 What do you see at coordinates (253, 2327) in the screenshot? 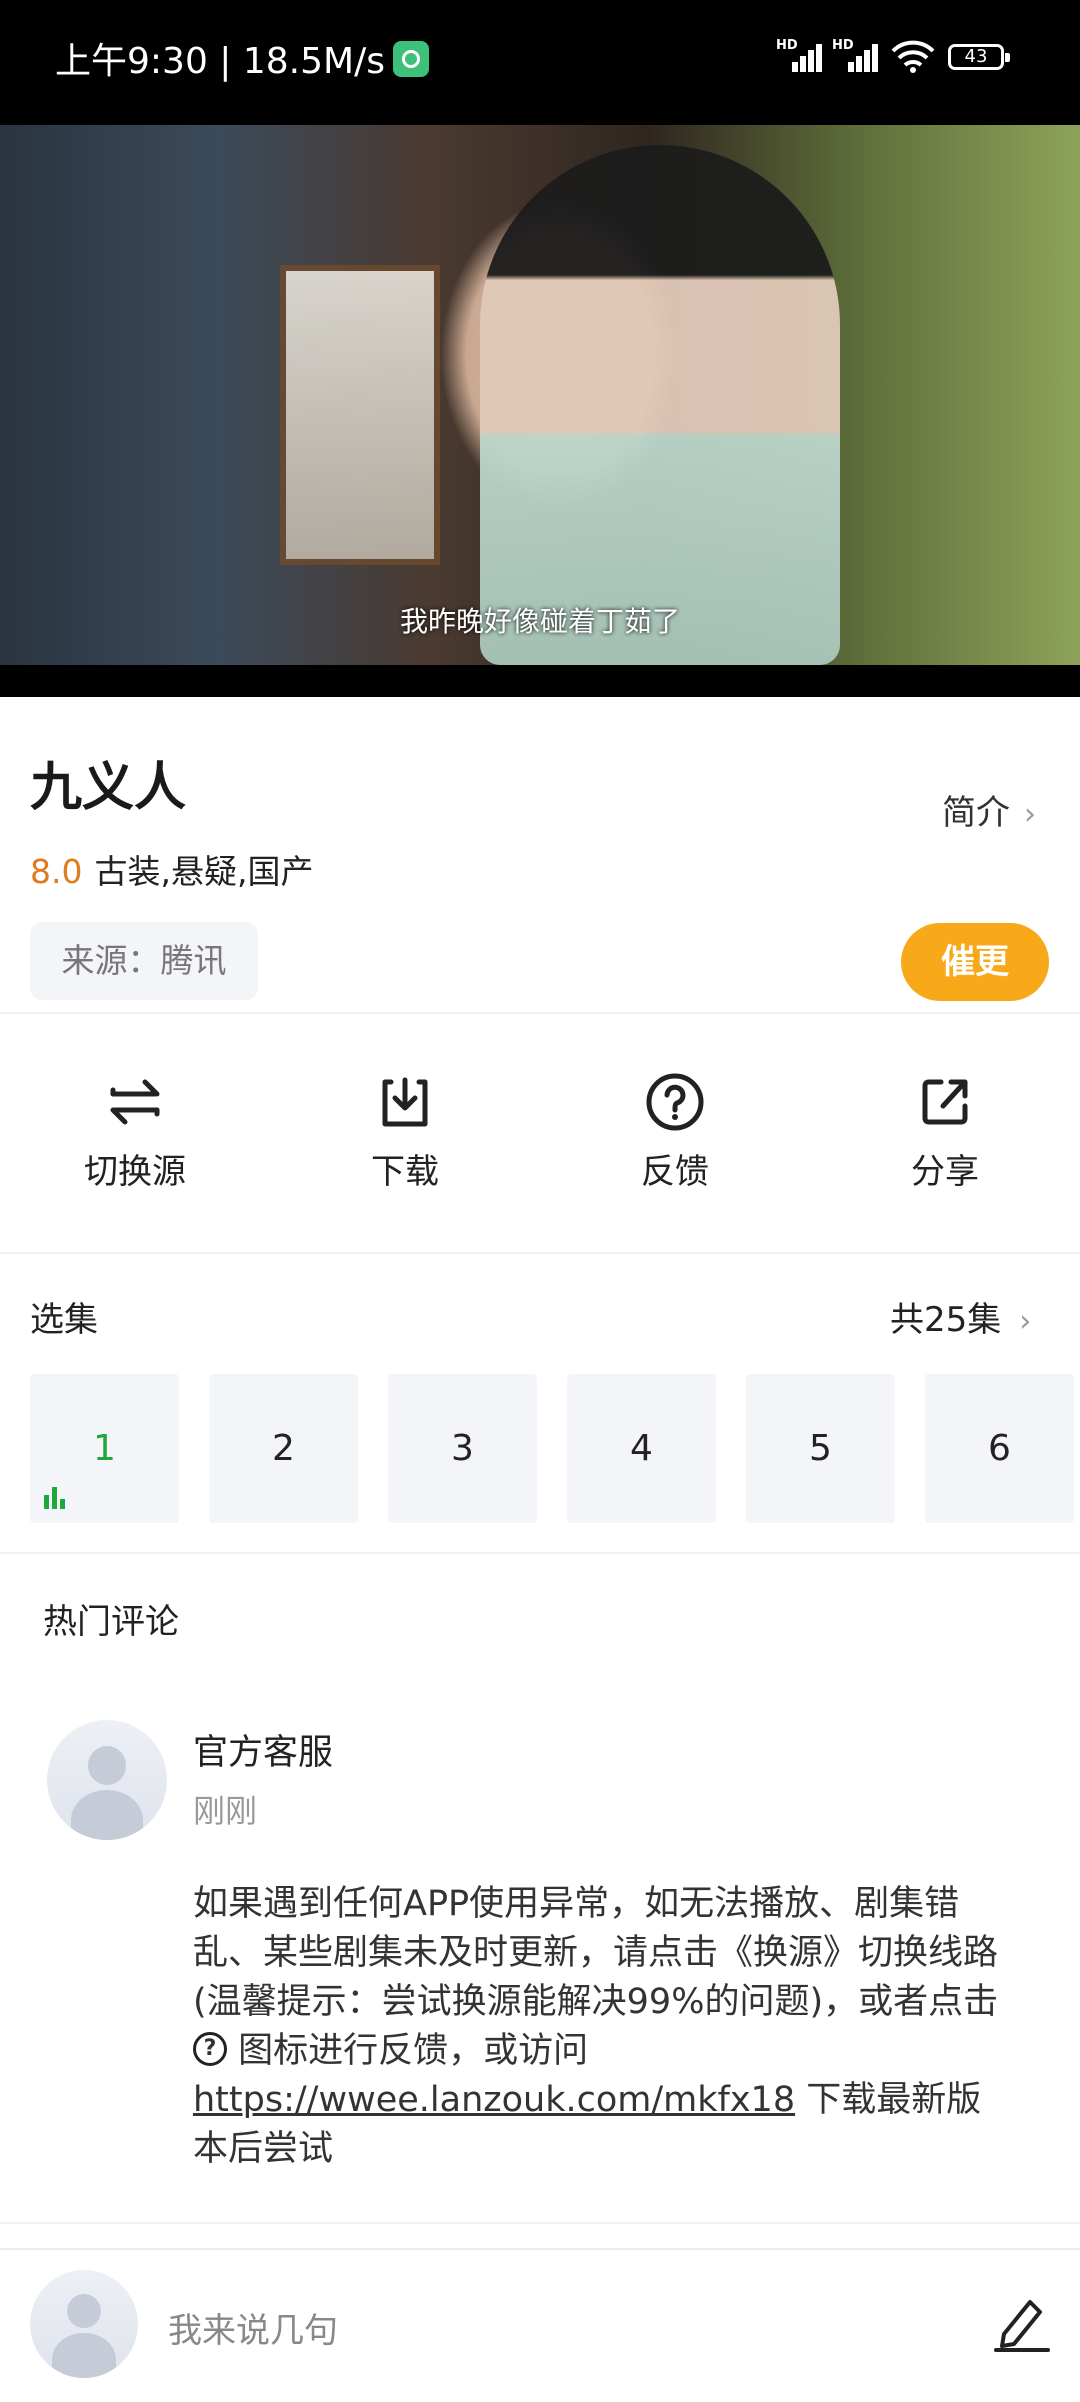
I see `comment-input: 我来说几句` at bounding box center [253, 2327].